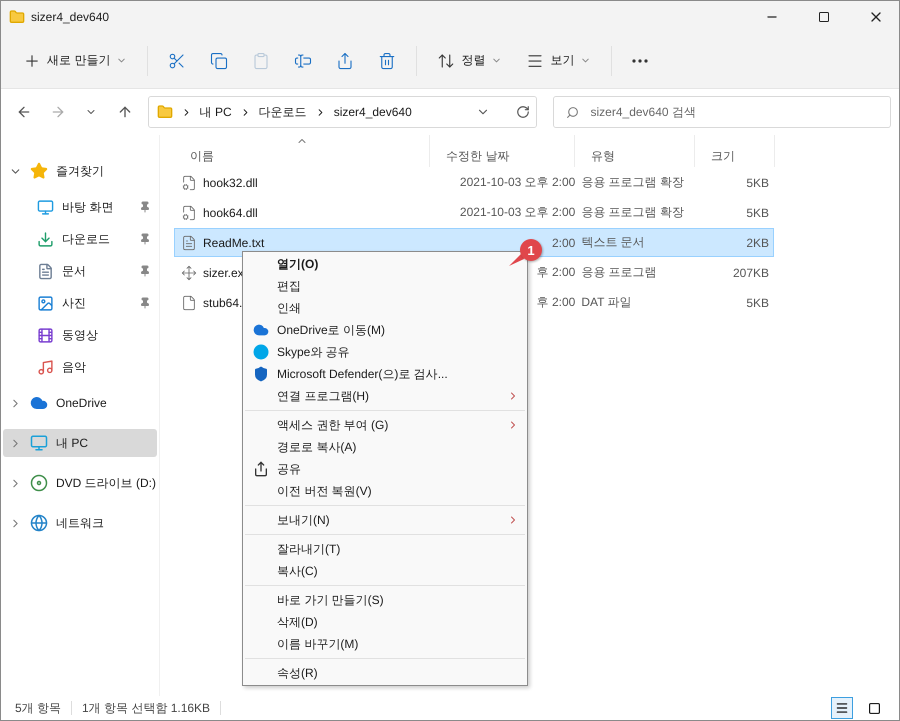 Image resolution: width=900 pixels, height=721 pixels. I want to click on date-cell-text: 2:00, so click(563, 243).